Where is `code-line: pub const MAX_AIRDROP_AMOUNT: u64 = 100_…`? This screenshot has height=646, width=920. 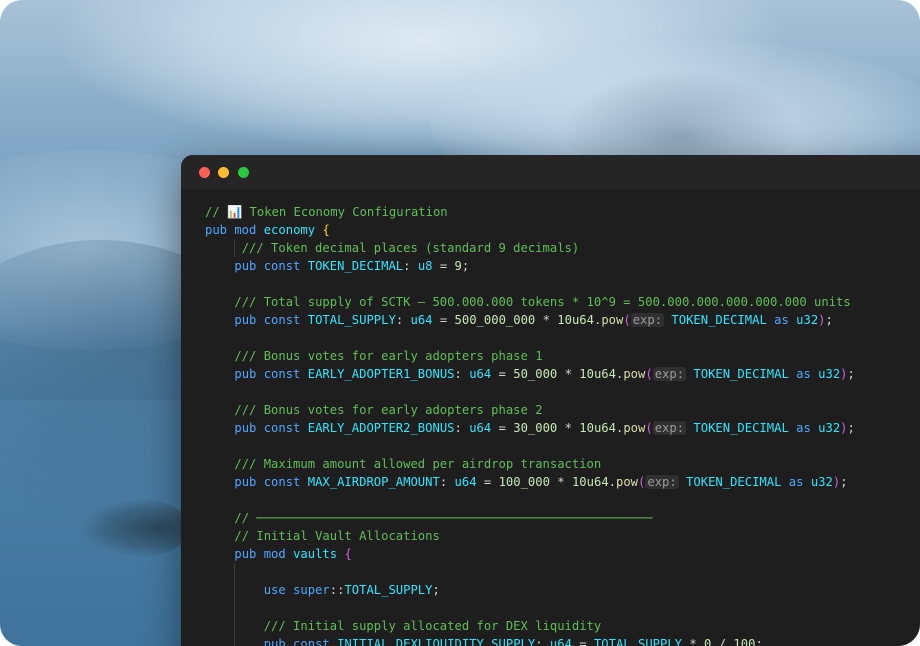
code-line: pub const MAX_AIRDROP_AMOUNT: u64 = 100_… is located at coordinates (541, 482).